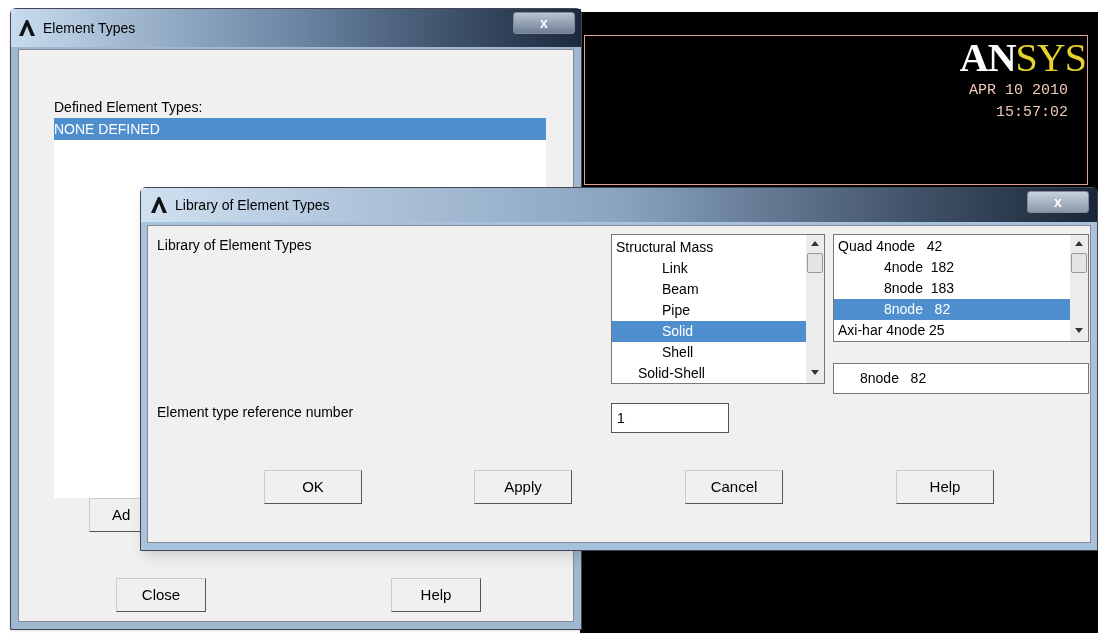  What do you see at coordinates (1022, 58) in the screenshot?
I see `ansys-logo: ANSYS` at bounding box center [1022, 58].